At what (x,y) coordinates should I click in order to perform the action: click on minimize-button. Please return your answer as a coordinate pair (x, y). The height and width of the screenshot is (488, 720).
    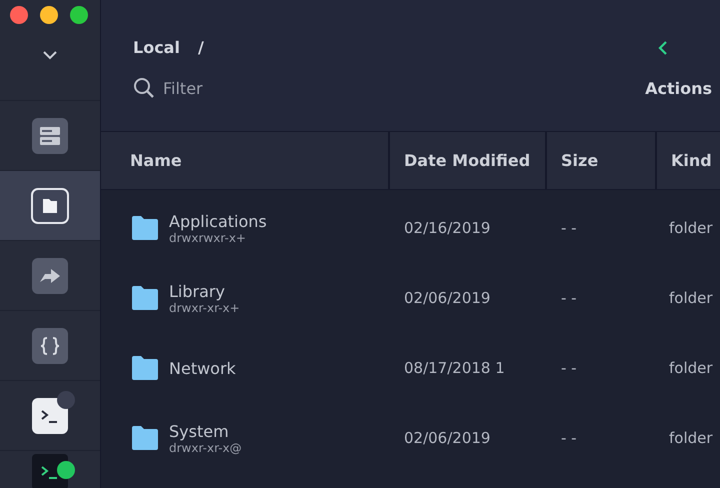
    Looking at the image, I should click on (49, 15).